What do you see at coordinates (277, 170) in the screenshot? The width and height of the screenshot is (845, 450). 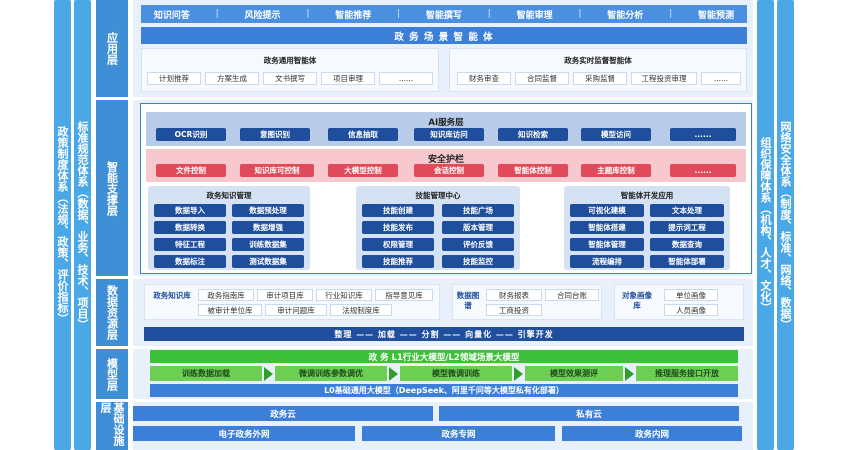 I see `safety-guard-item: 知识库可控制` at bounding box center [277, 170].